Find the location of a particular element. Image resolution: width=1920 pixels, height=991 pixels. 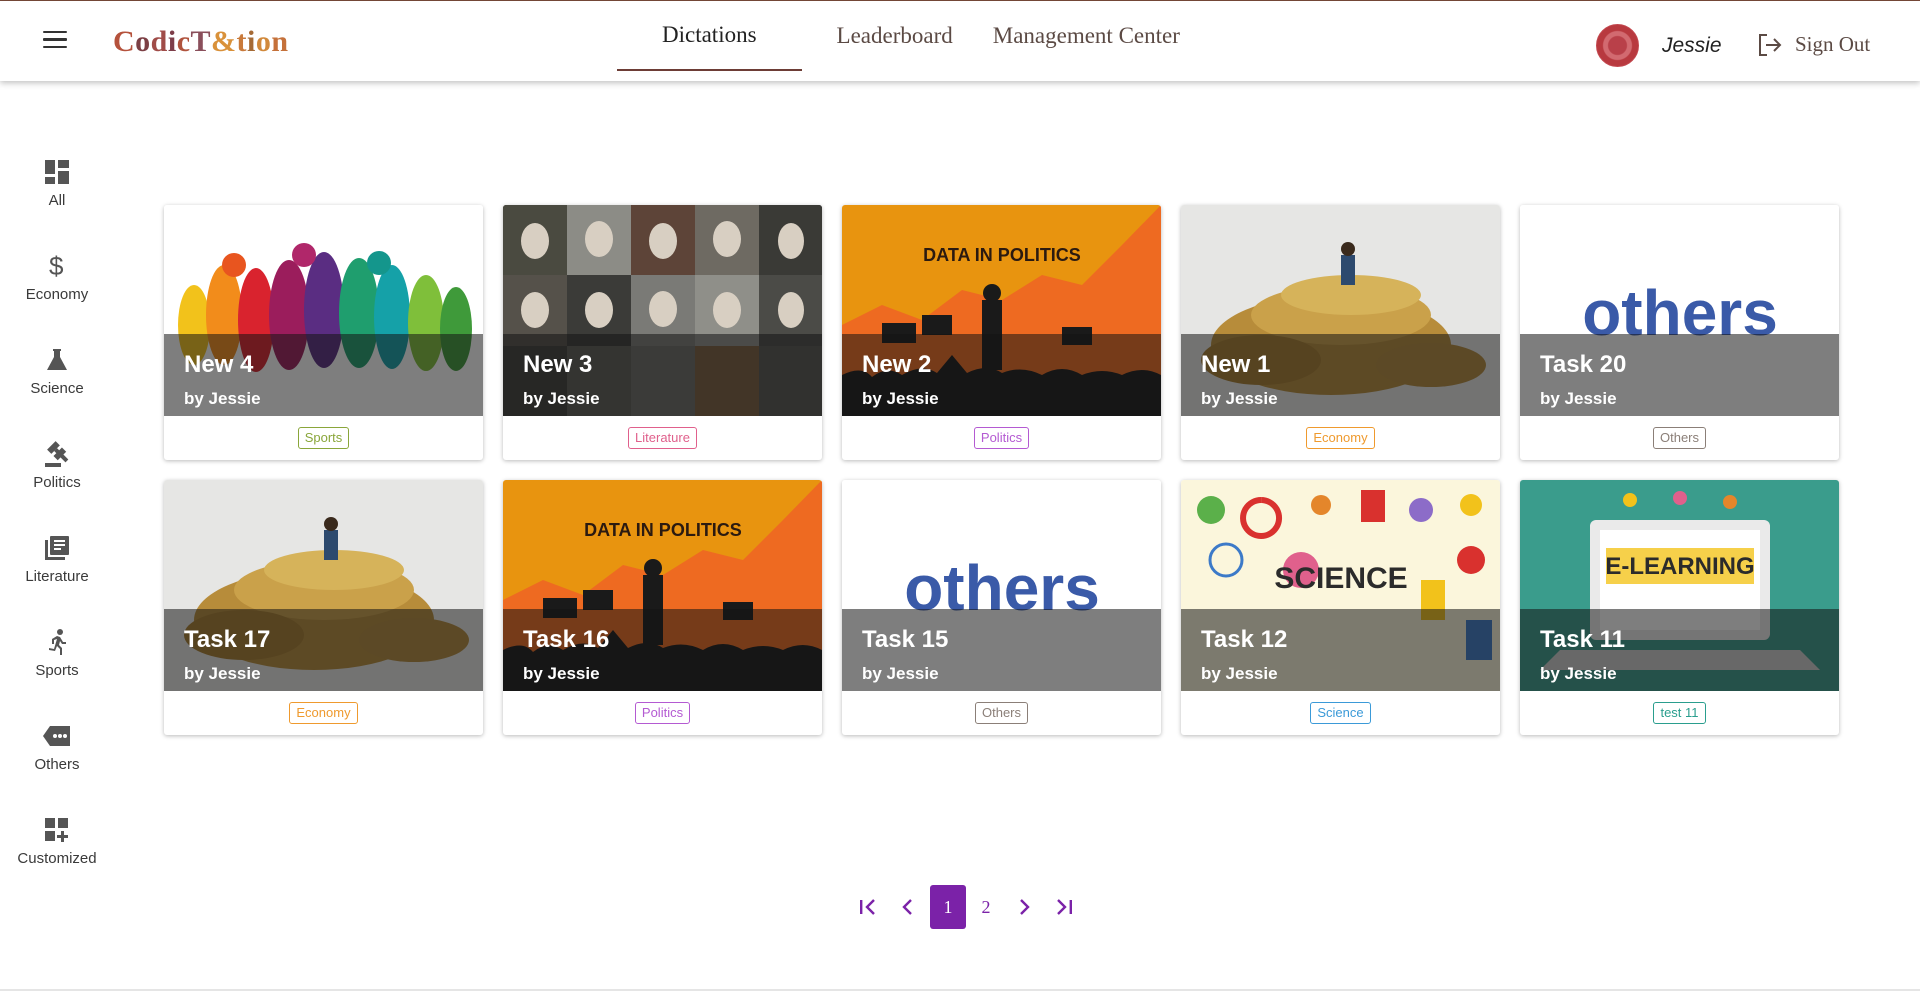

dictation-card: others Task 20 by Jessie Others is located at coordinates (1679, 332).